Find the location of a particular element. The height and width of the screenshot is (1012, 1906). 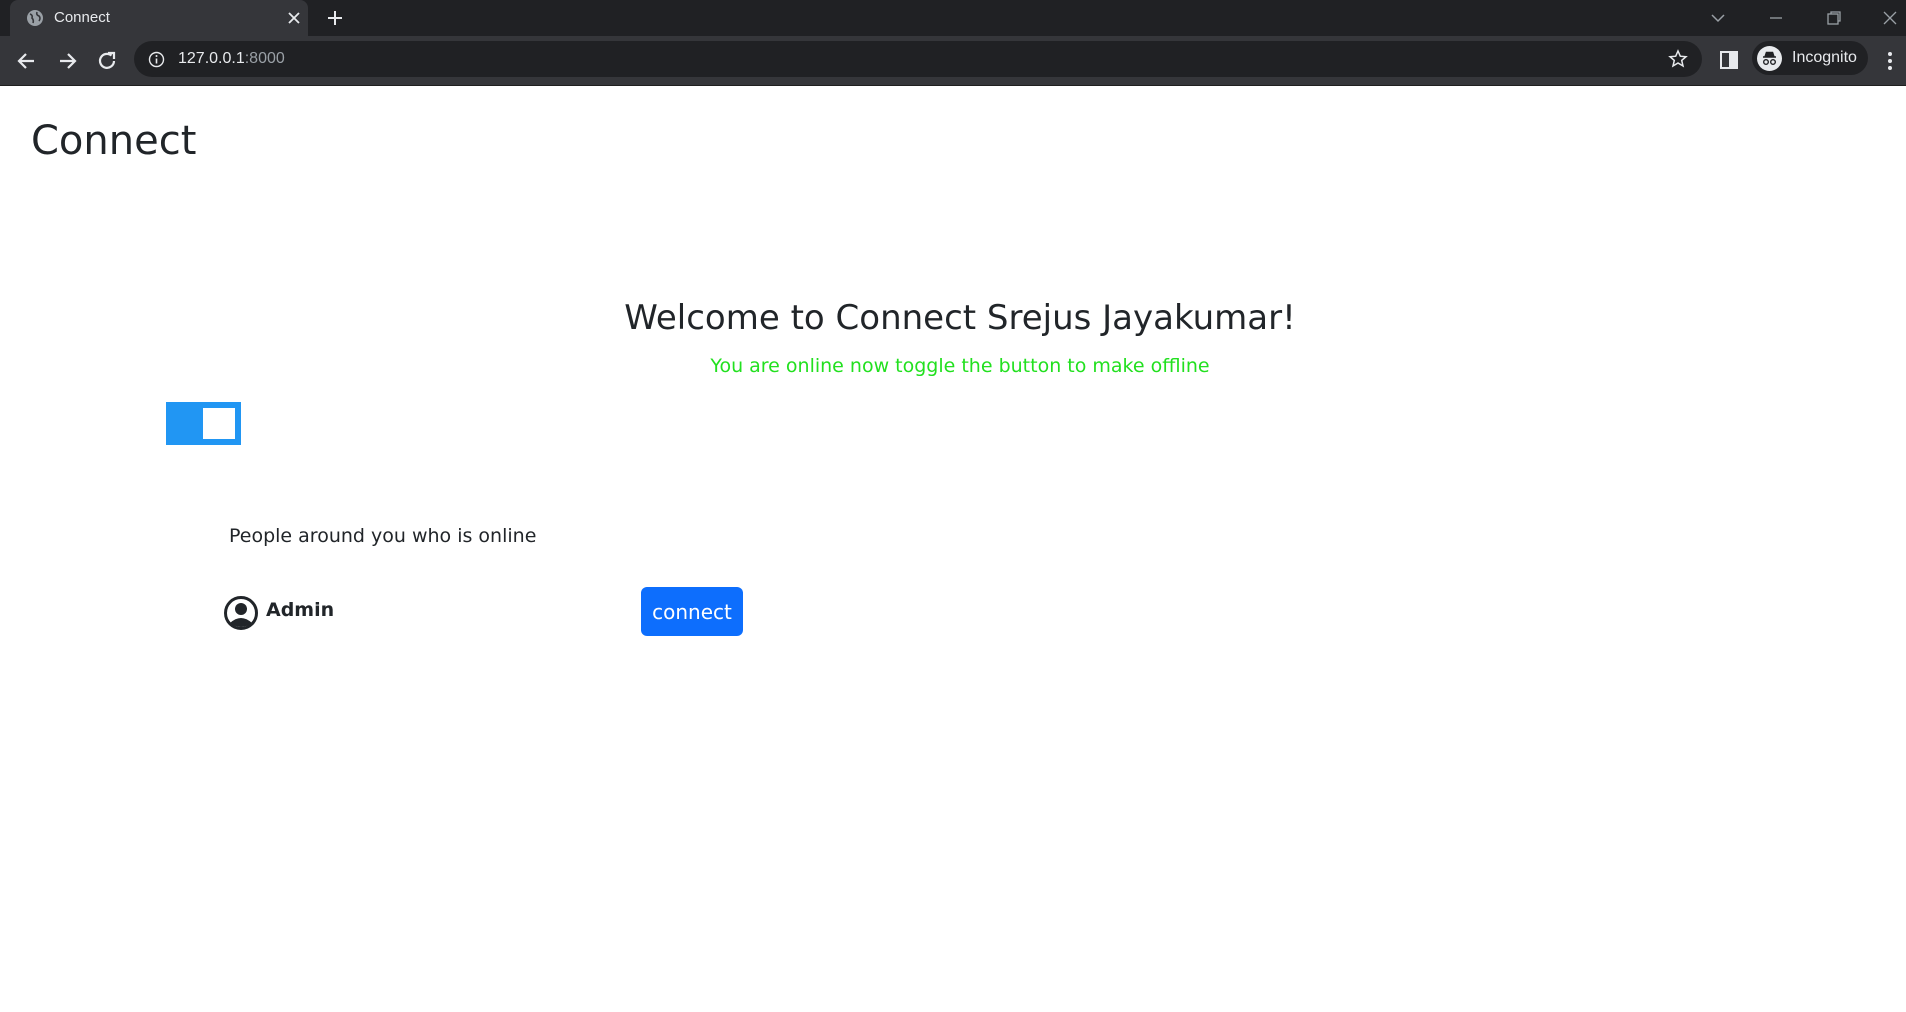

more-menu-icon is located at coordinates (1890, 61).